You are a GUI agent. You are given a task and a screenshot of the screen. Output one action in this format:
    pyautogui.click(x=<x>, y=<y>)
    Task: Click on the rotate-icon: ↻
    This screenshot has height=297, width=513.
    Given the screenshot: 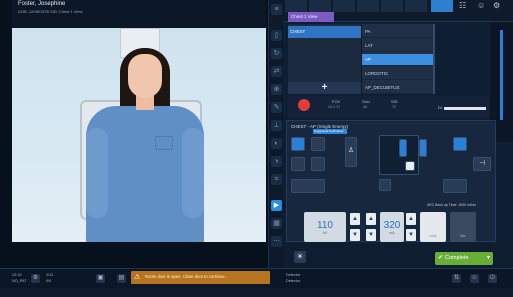 What is the action you would take?
    pyautogui.click(x=276, y=53)
    